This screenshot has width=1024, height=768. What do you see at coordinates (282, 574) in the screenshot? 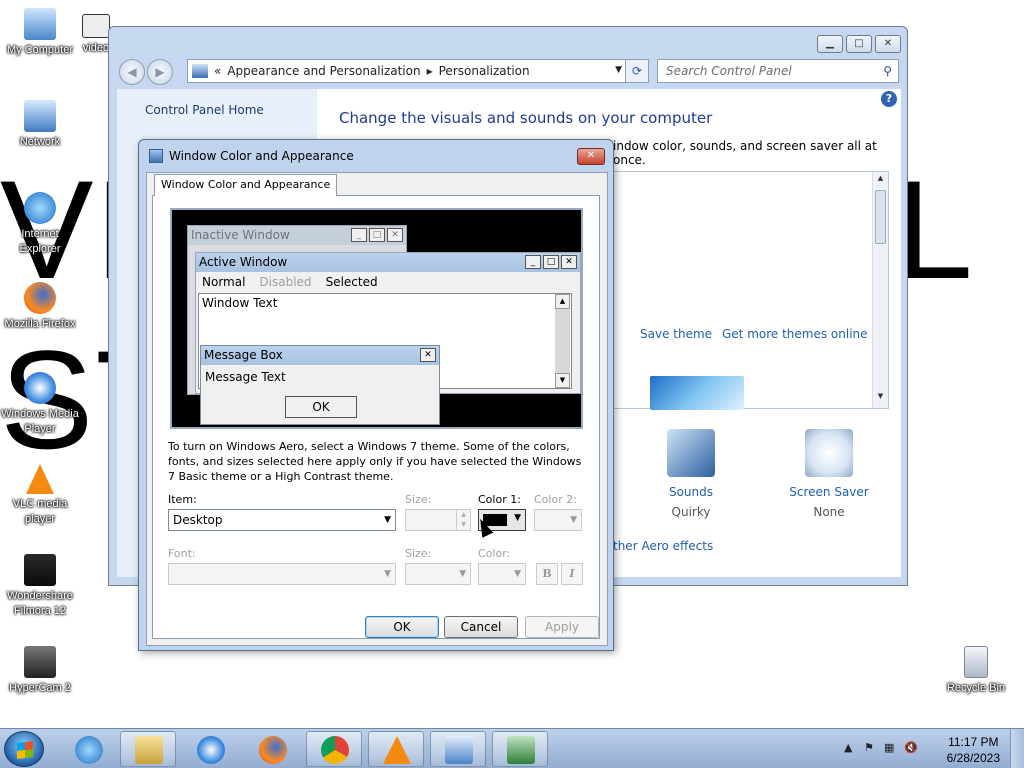
I see `font-select: ▼` at bounding box center [282, 574].